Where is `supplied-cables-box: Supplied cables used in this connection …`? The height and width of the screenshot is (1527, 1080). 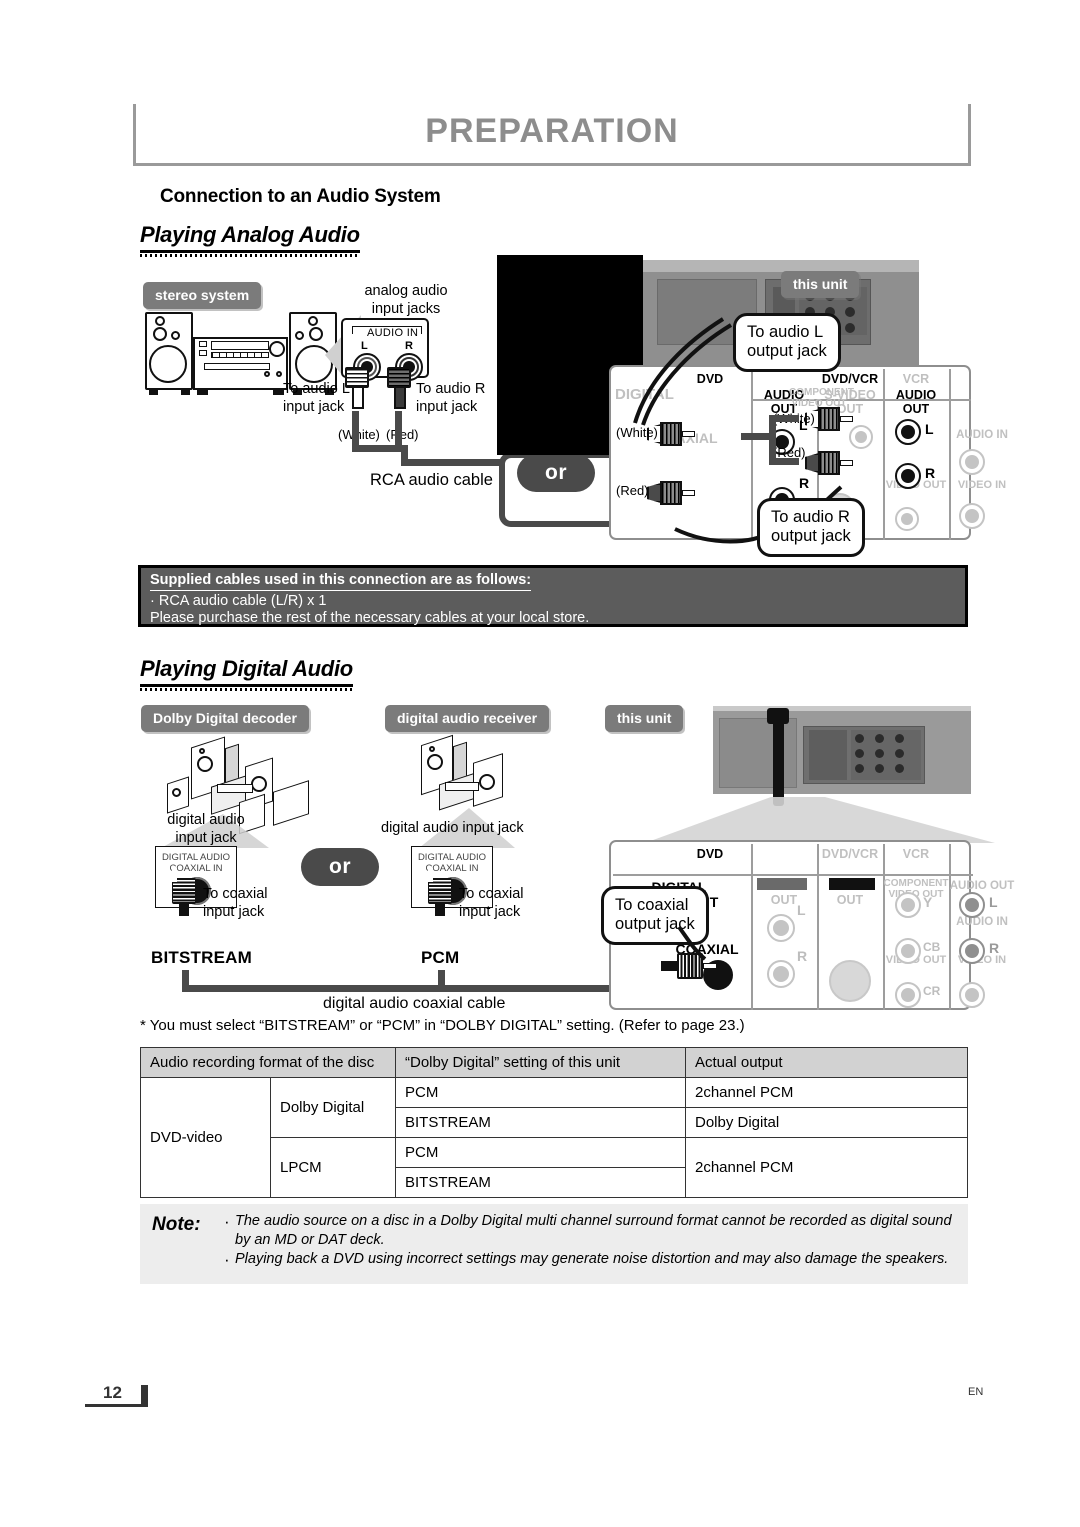 supplied-cables-box: Supplied cables used in this connection … is located at coordinates (553, 596).